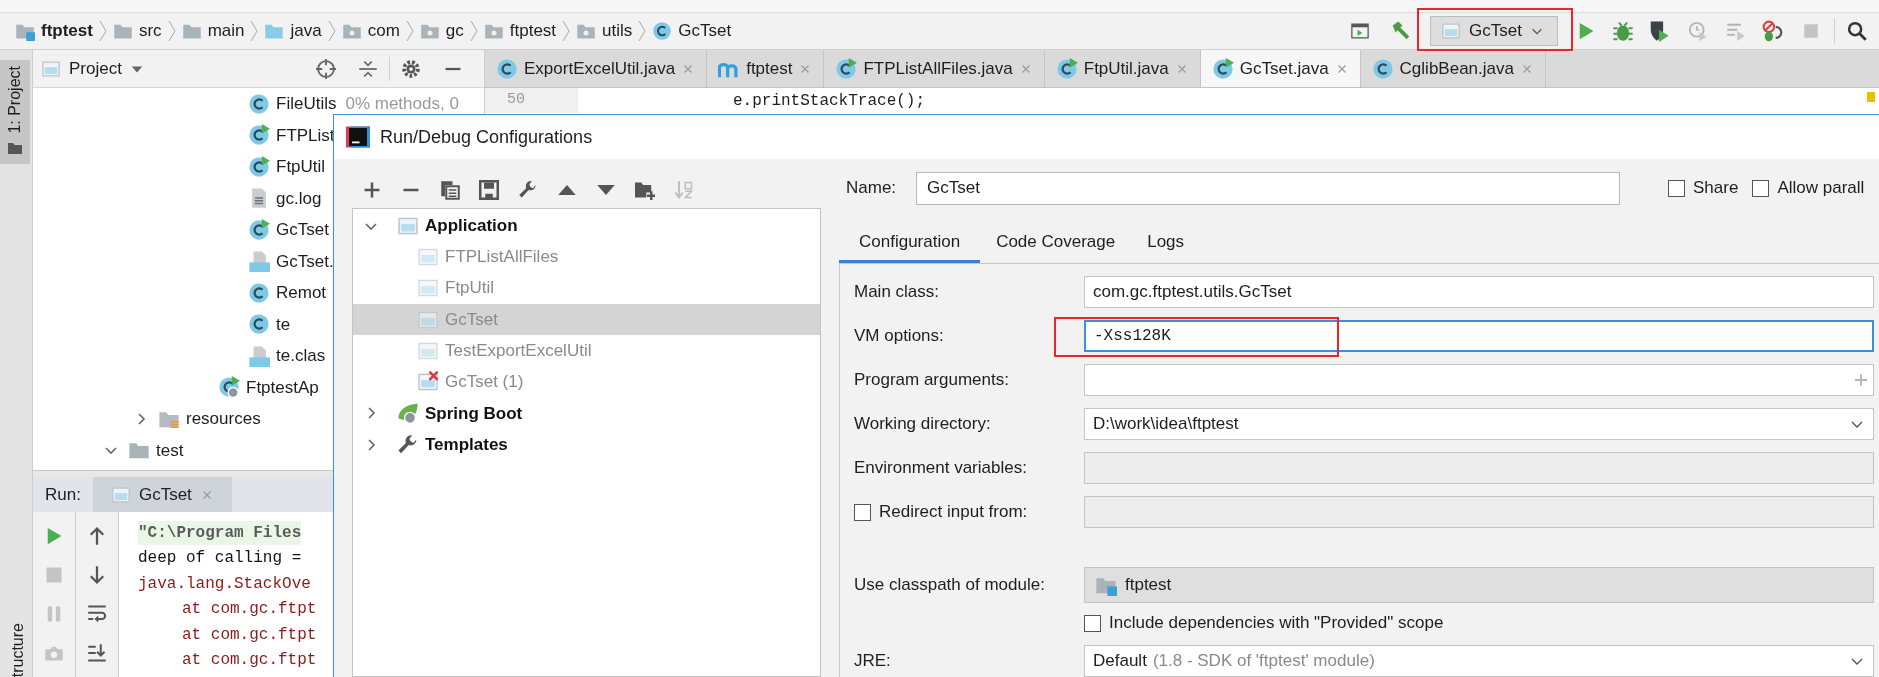 The height and width of the screenshot is (677, 1879). I want to click on breadcrumb-item: main, so click(226, 31).